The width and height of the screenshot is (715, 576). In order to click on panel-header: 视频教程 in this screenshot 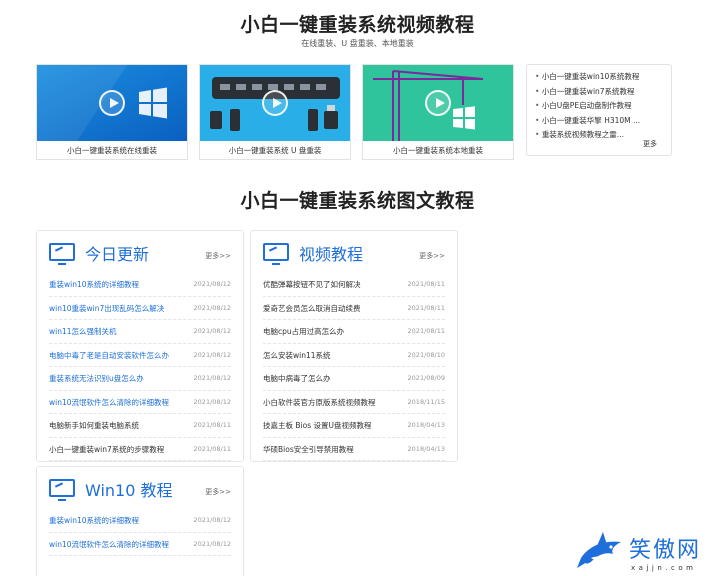, I will do `click(353, 254)`.